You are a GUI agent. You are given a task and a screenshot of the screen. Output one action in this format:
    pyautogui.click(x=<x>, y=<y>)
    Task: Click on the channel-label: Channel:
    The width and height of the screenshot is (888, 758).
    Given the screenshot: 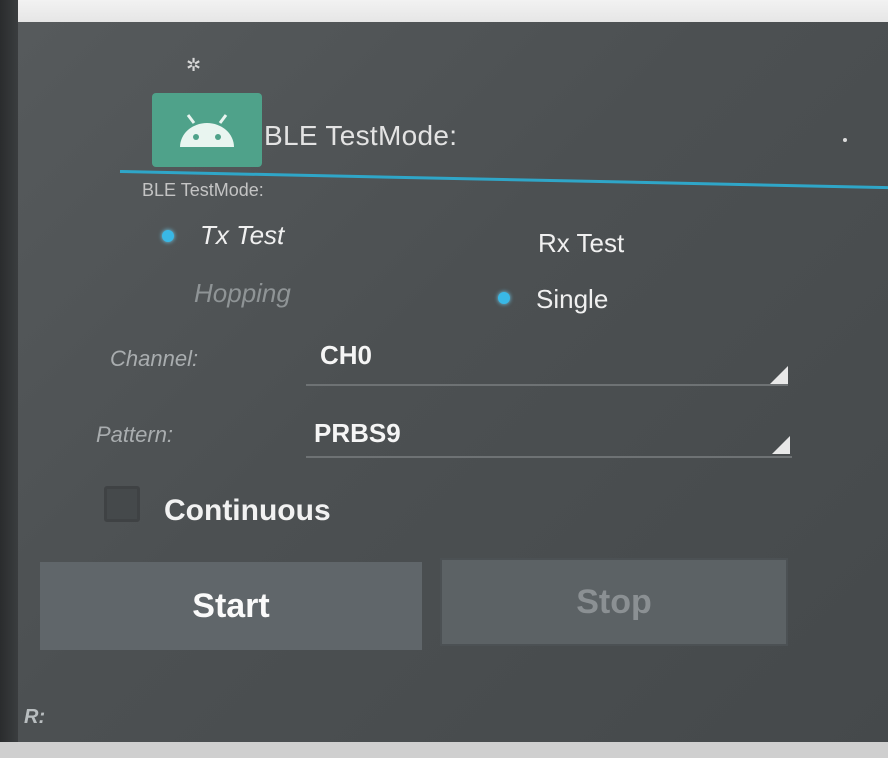 What is the action you would take?
    pyautogui.click(x=154, y=358)
    